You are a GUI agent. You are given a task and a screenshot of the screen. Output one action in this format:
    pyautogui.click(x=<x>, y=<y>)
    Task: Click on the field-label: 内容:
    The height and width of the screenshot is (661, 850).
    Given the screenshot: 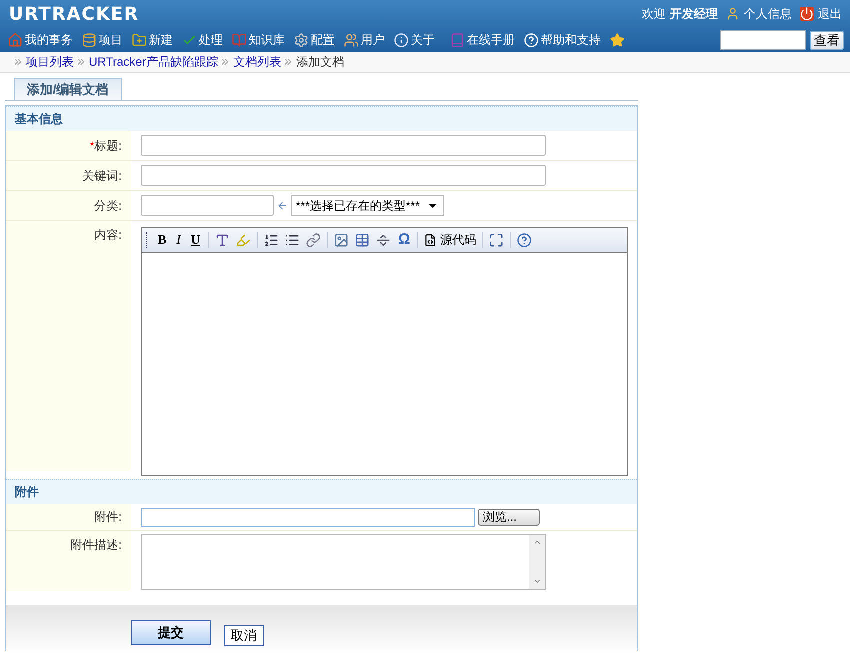 What is the action you would take?
    pyautogui.click(x=108, y=235)
    